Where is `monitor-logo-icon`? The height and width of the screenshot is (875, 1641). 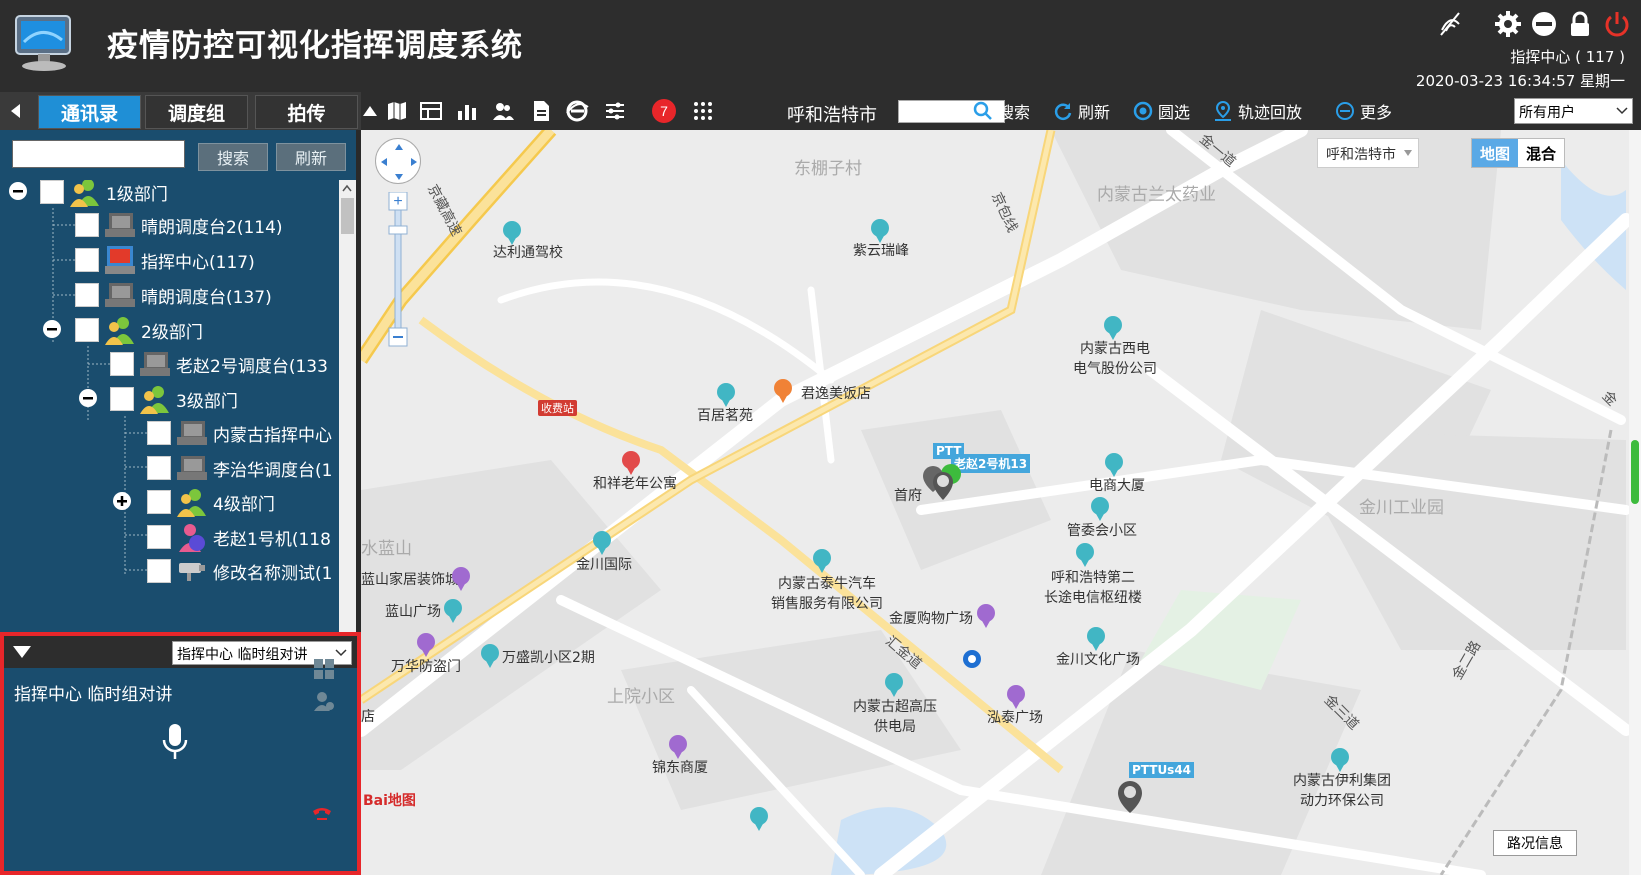 monitor-logo-icon is located at coordinates (43, 43).